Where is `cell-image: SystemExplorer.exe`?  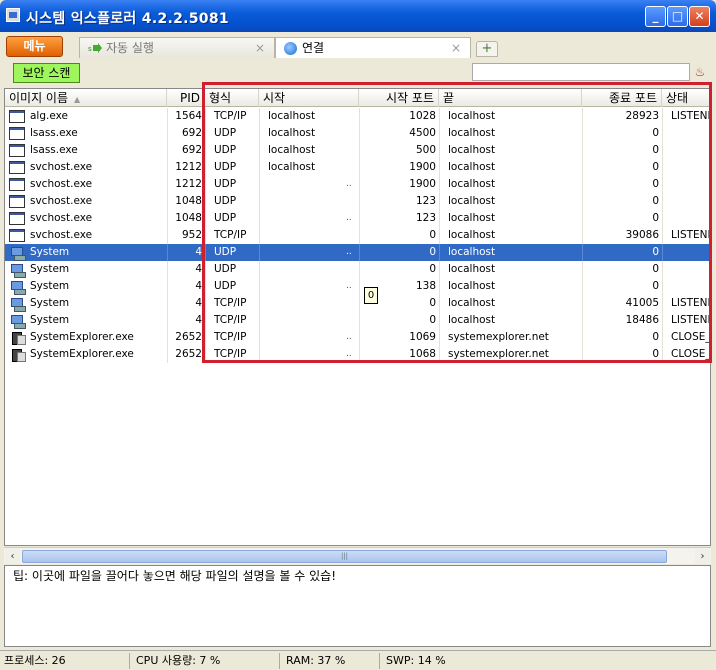
cell-image: SystemExplorer.exe is located at coordinates (82, 354).